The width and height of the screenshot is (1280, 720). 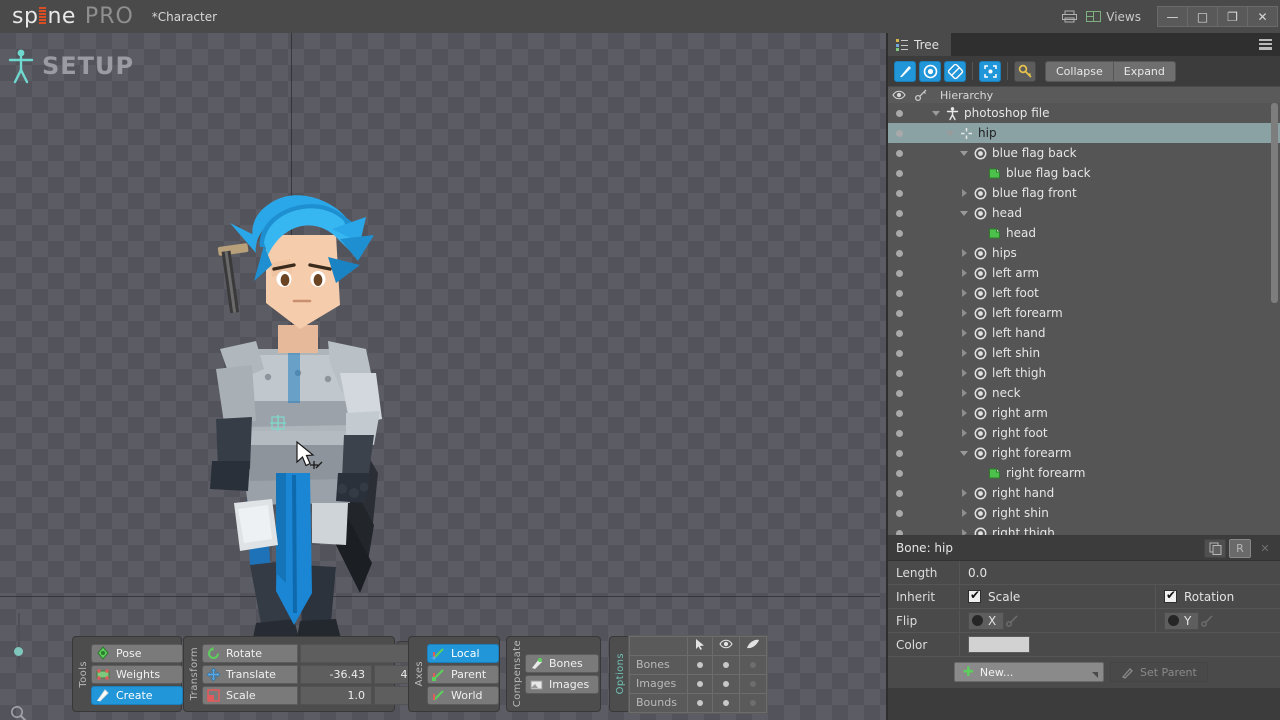 What do you see at coordinates (1116, 17) in the screenshot?
I see `views-button: Views` at bounding box center [1116, 17].